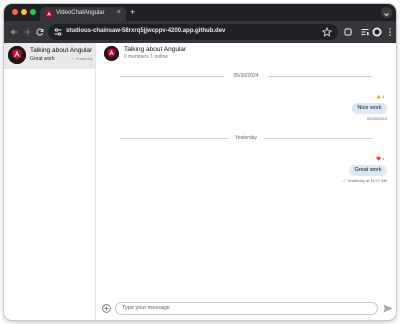 The height and width of the screenshot is (324, 400). What do you see at coordinates (246, 56) in the screenshot?
I see `channel-header: Talking about Angular 0 members 1 online` at bounding box center [246, 56].